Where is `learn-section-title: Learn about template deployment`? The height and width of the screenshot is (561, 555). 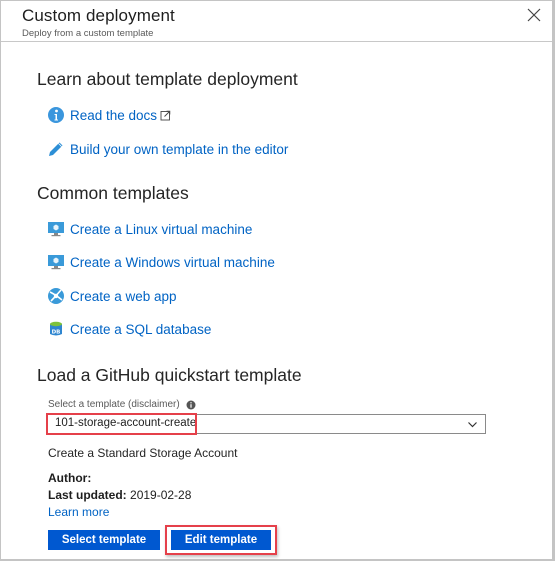 learn-section-title: Learn about template deployment is located at coordinates (167, 79).